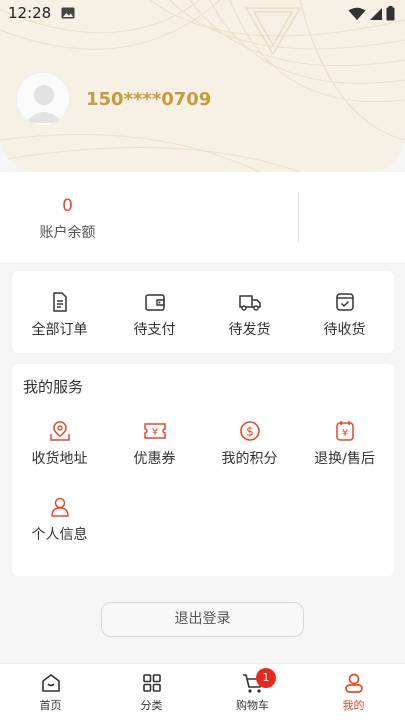 This screenshot has height=720, width=405. What do you see at coordinates (151, 705) in the screenshot?
I see `tab-category-label: 分类` at bounding box center [151, 705].